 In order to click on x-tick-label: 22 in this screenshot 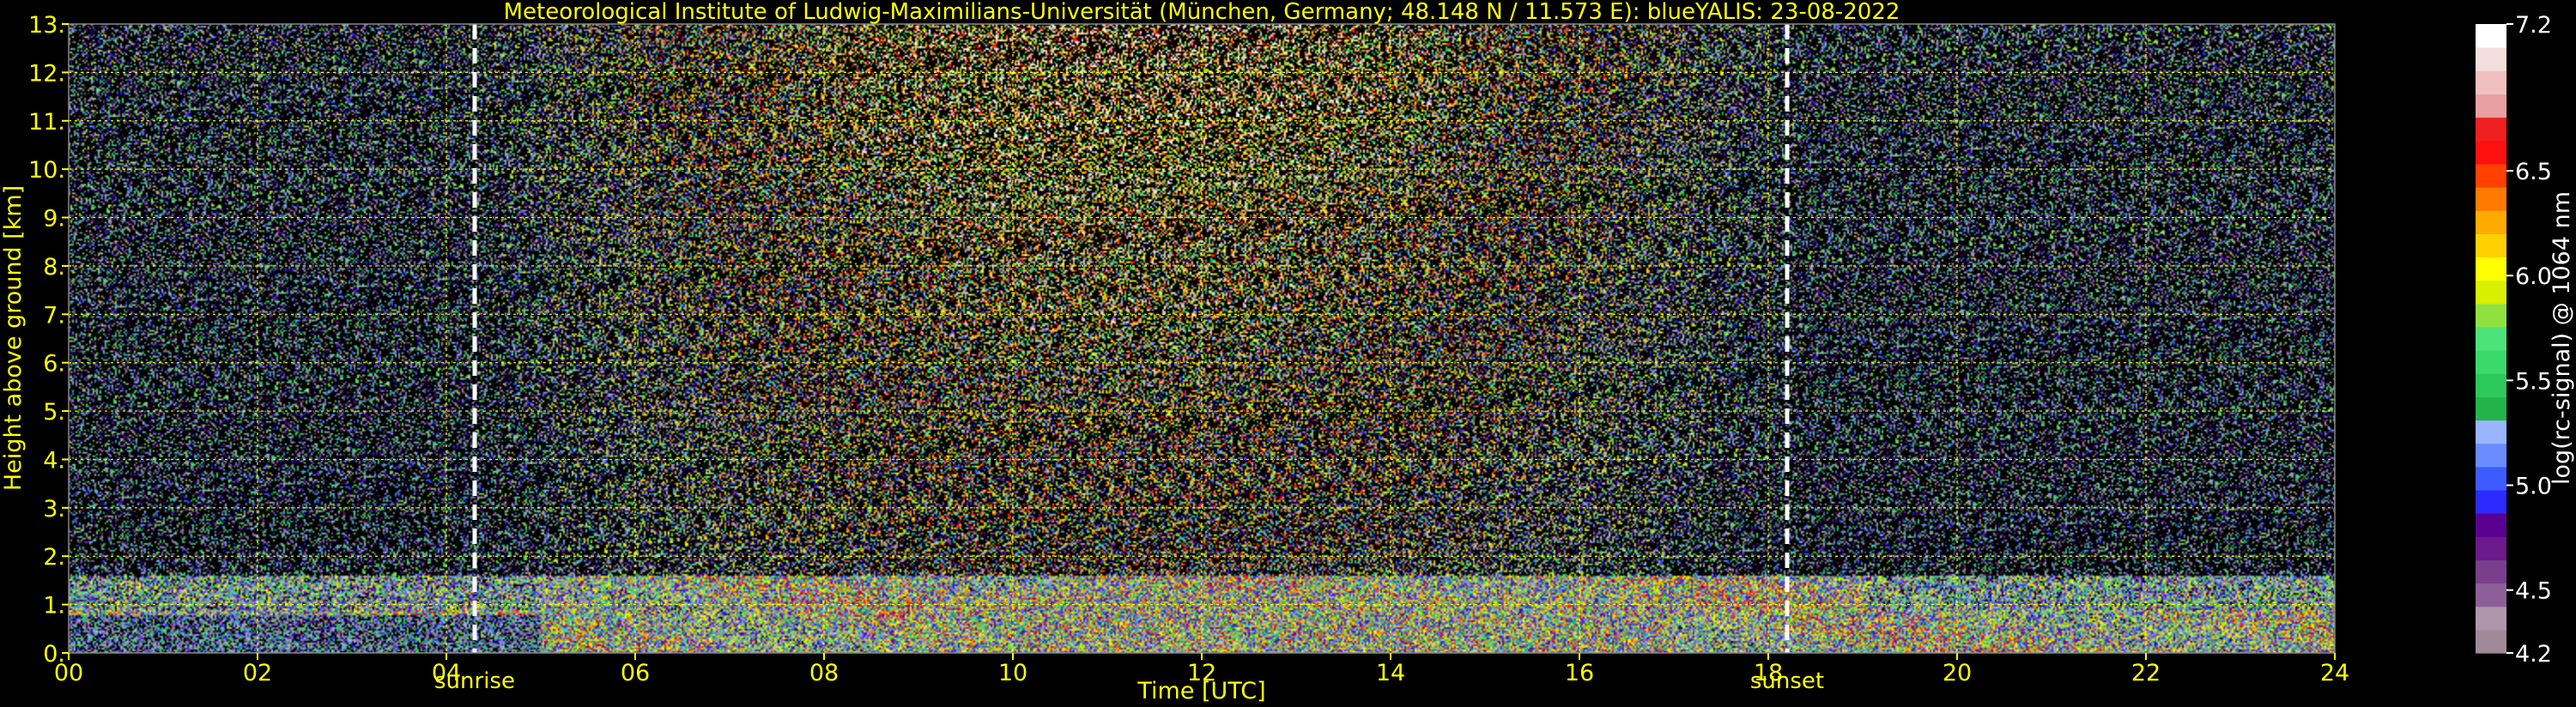, I will do `click(2146, 673)`.